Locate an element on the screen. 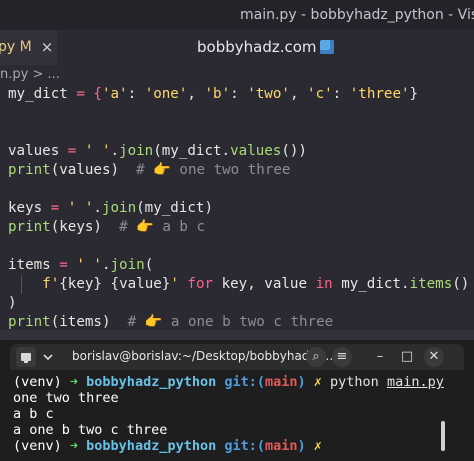  current-line-highlight is located at coordinates (237, 335).